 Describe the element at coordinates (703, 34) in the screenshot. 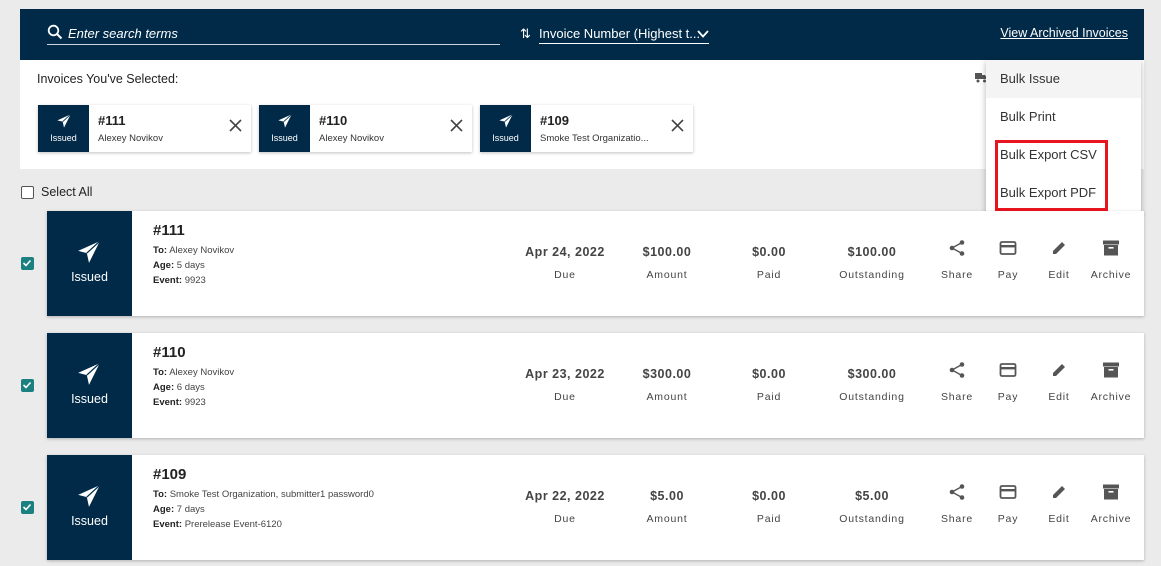

I see `chevron-down-icon` at that location.